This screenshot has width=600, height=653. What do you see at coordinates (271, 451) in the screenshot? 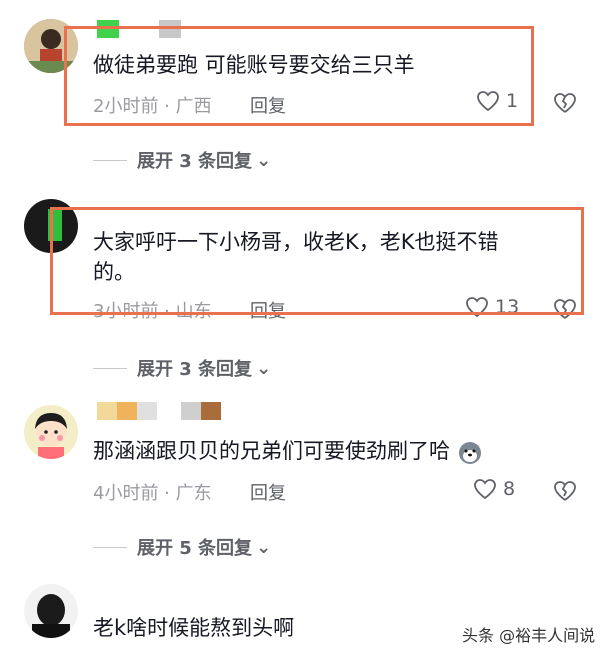
I see `comment-text-content: 那涵涵跟贝贝的兄弟们可要使劲刷了哈` at bounding box center [271, 451].